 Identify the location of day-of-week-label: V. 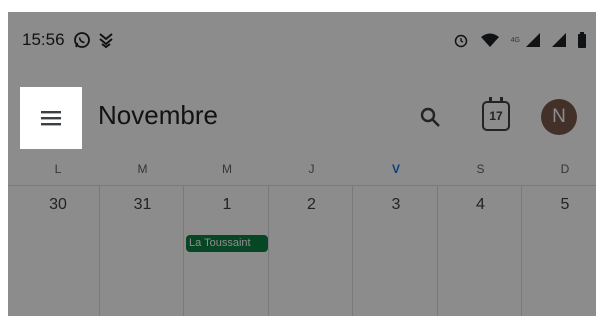
(395, 169).